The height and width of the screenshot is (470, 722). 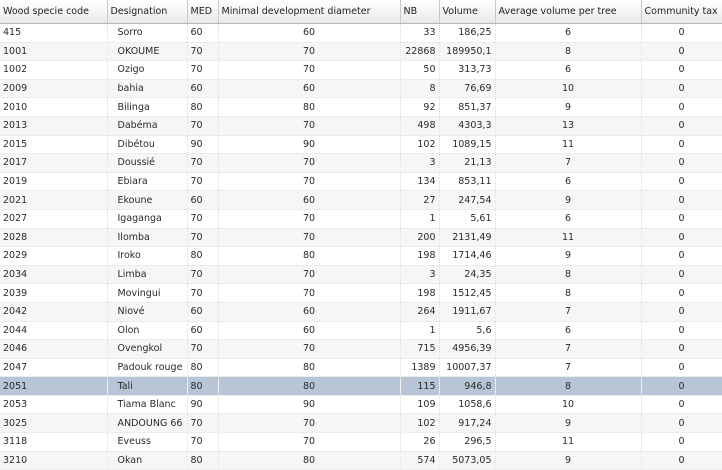 What do you see at coordinates (420, 126) in the screenshot?
I see `cell-nb: 498` at bounding box center [420, 126].